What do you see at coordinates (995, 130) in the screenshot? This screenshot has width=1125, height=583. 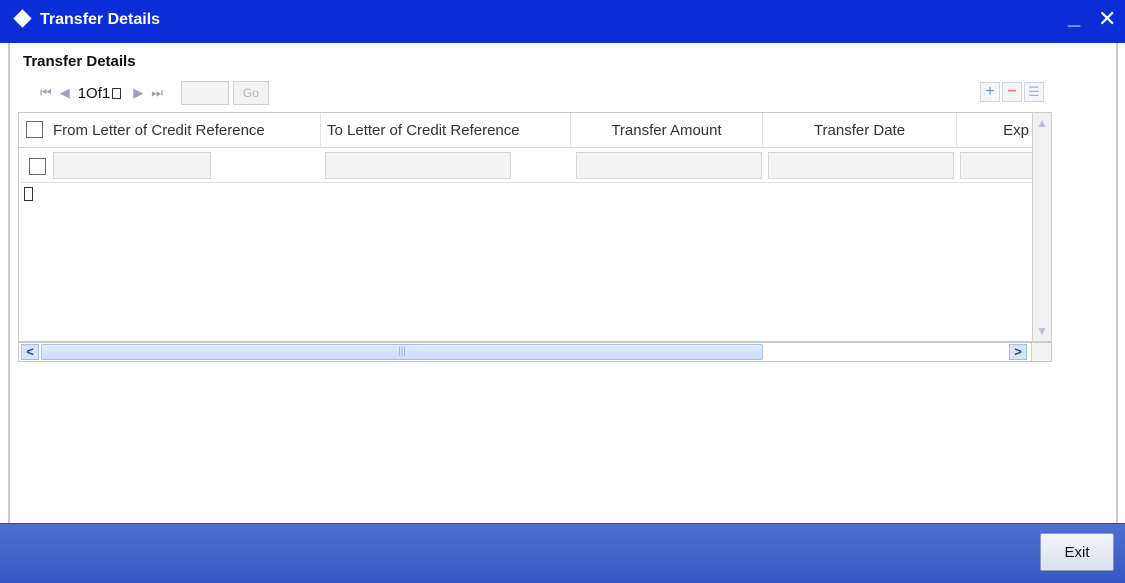 I see `column-header-expiry: Exp` at bounding box center [995, 130].